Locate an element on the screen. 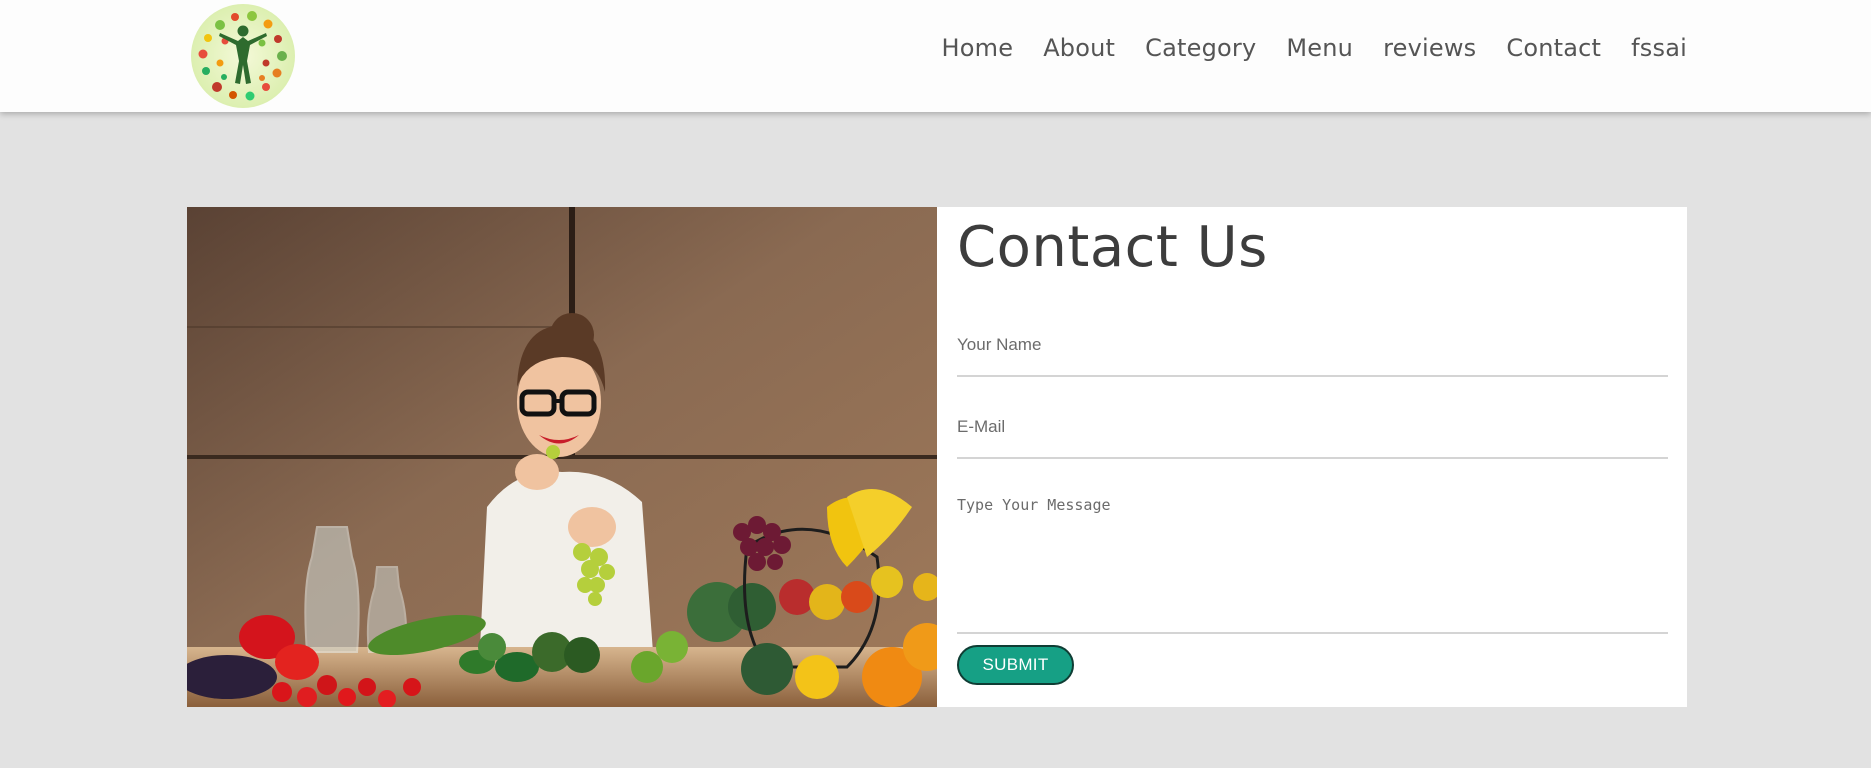 This screenshot has height=768, width=1871. site-logo is located at coordinates (243, 56).